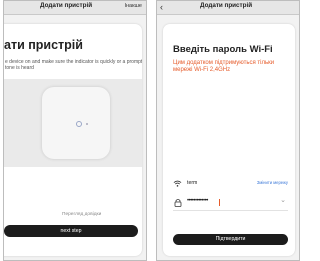 This screenshot has width=320, height=261. Describe the element at coordinates (71, 231) in the screenshot. I see `next-step-button: next step` at that location.